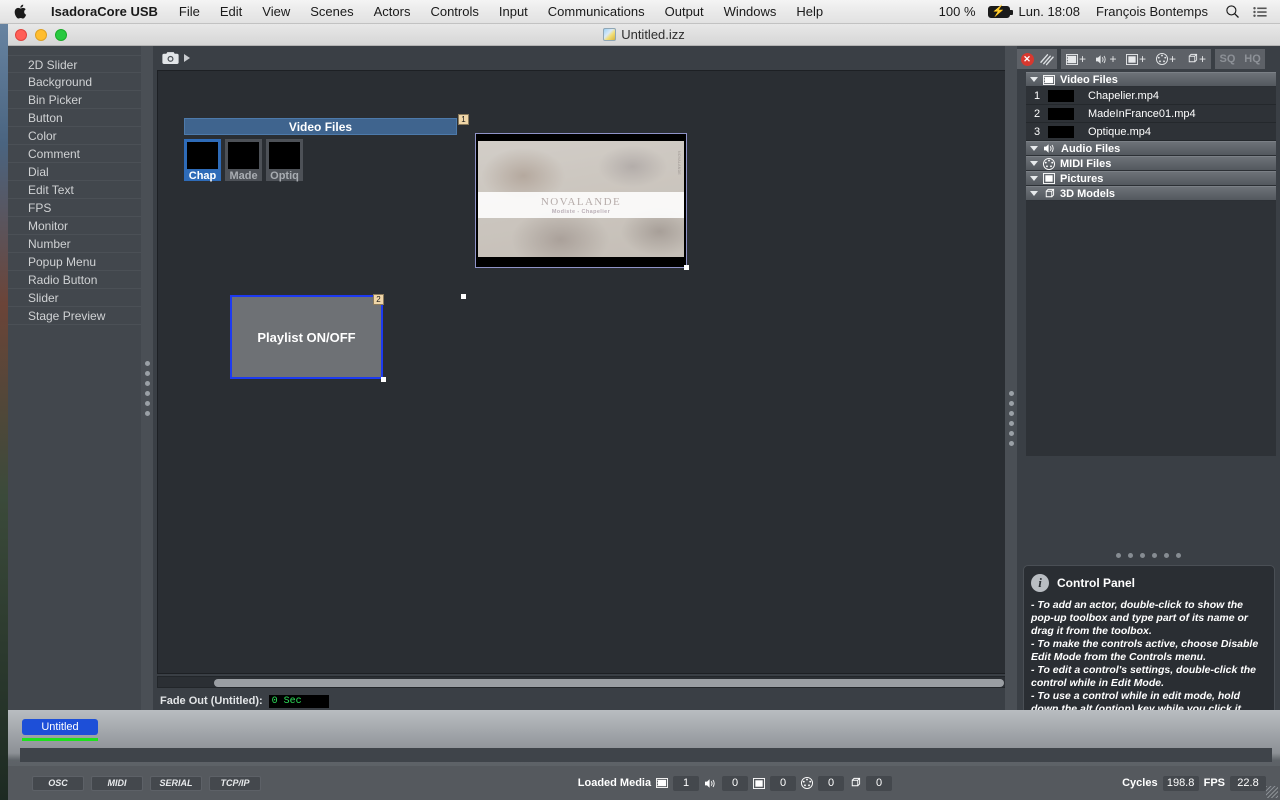  Describe the element at coordinates (74, 244) in the screenshot. I see `toolbox-item-number: Number` at that location.